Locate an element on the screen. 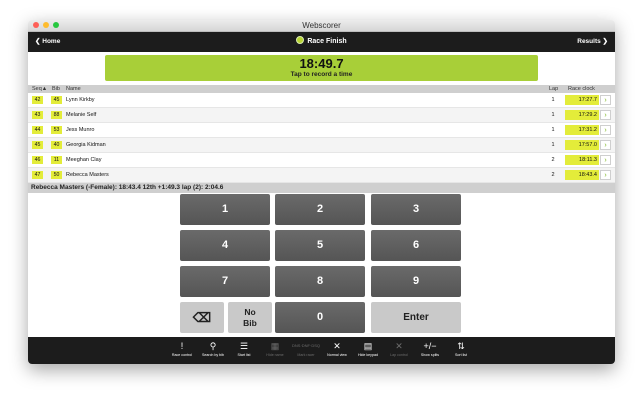 Image resolution: width=643 pixels, height=402 pixels. search-by-bib-button: ⚲ Search by bib is located at coordinates (213, 349).